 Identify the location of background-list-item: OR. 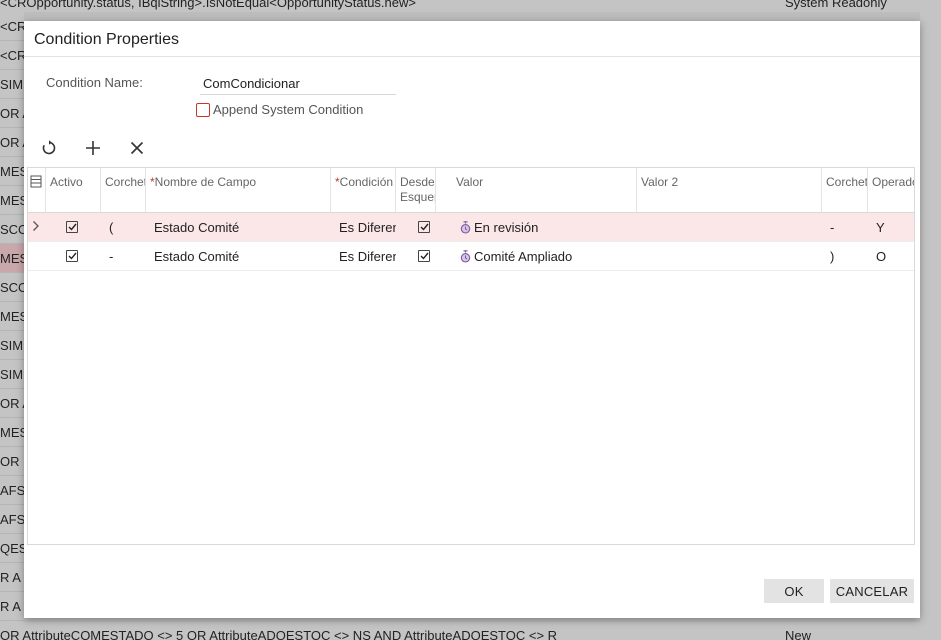
(12, 461).